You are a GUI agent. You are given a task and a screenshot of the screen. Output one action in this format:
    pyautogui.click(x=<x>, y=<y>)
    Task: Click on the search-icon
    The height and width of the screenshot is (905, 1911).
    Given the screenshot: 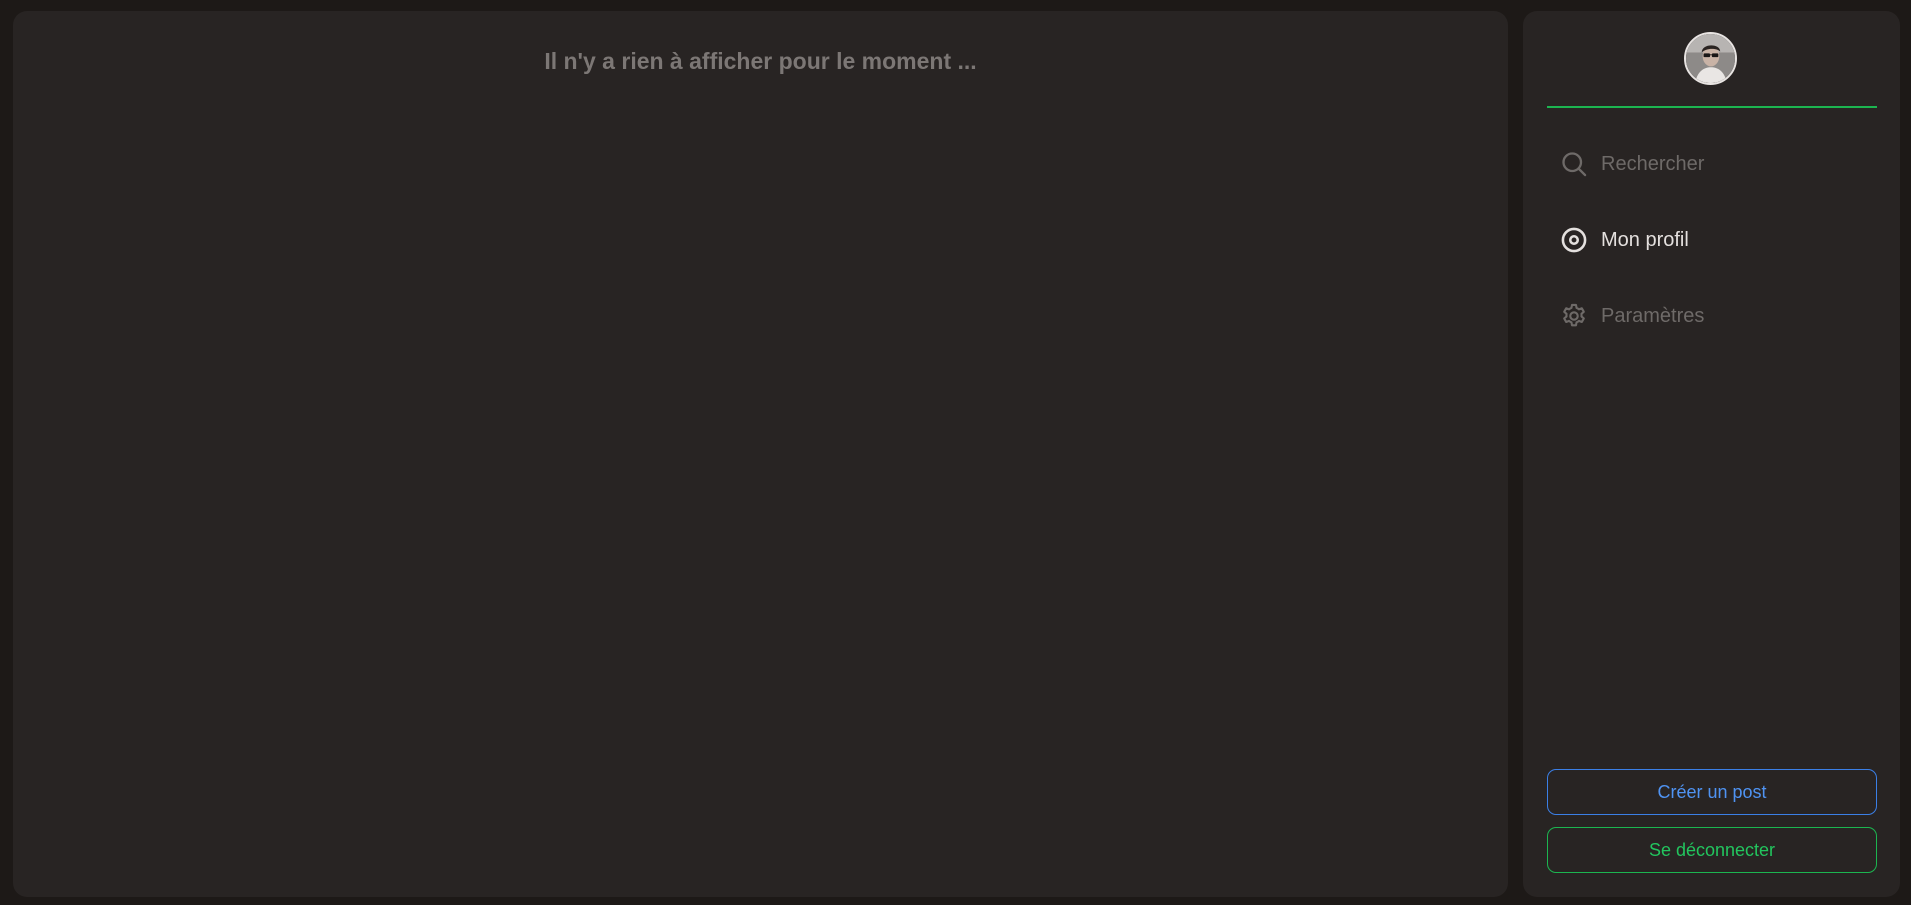 What is the action you would take?
    pyautogui.click(x=1574, y=164)
    